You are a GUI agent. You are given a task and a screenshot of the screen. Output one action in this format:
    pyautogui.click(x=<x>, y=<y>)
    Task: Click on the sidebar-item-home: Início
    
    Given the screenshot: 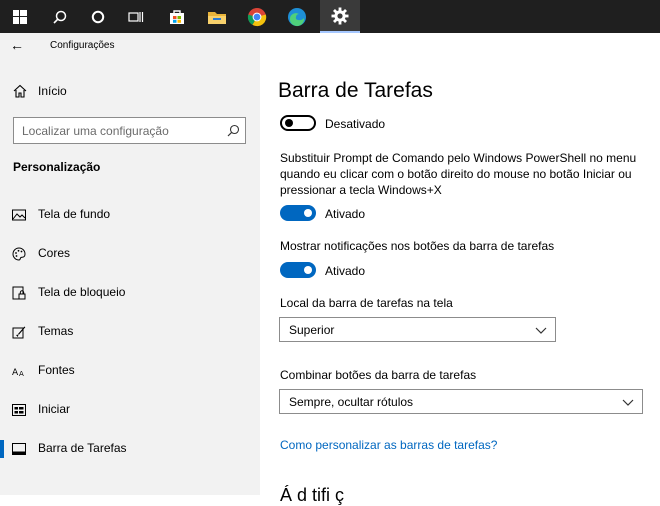 What is the action you would take?
    pyautogui.click(x=130, y=92)
    